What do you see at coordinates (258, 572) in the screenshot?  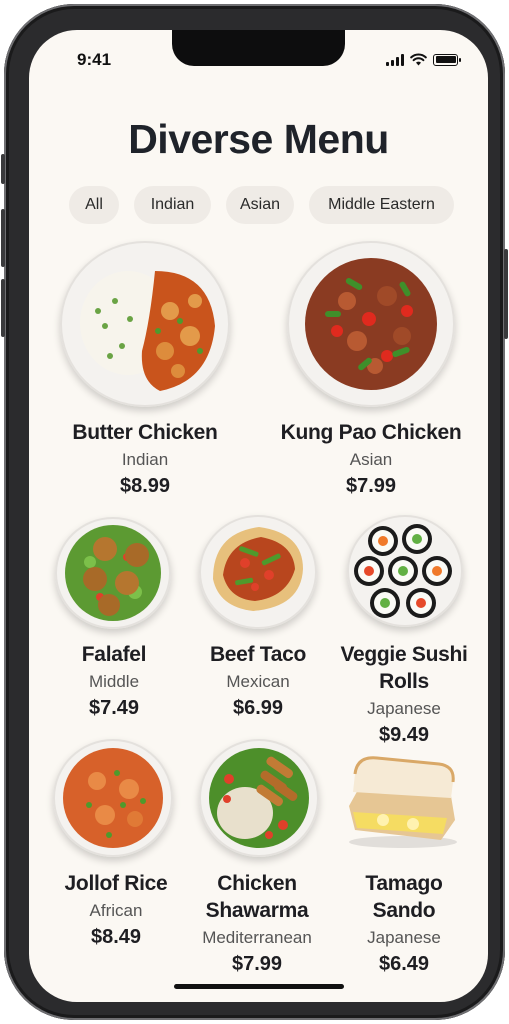 I see `beef-taco-image` at bounding box center [258, 572].